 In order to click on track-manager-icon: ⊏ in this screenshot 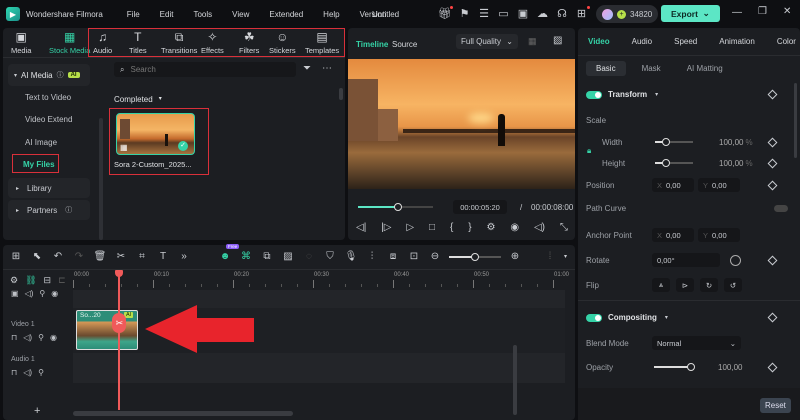, I will do `click(62, 280)`.